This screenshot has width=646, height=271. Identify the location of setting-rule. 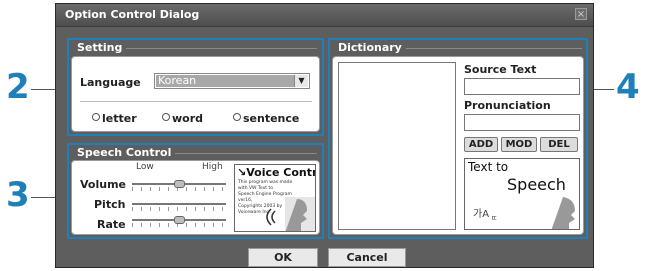
(219, 48).